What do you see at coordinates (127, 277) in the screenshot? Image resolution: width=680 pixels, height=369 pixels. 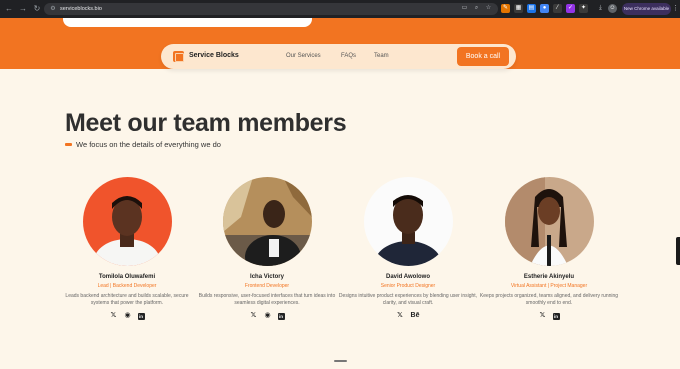 I see `member-name: Tomilola Oluwafemi` at bounding box center [127, 277].